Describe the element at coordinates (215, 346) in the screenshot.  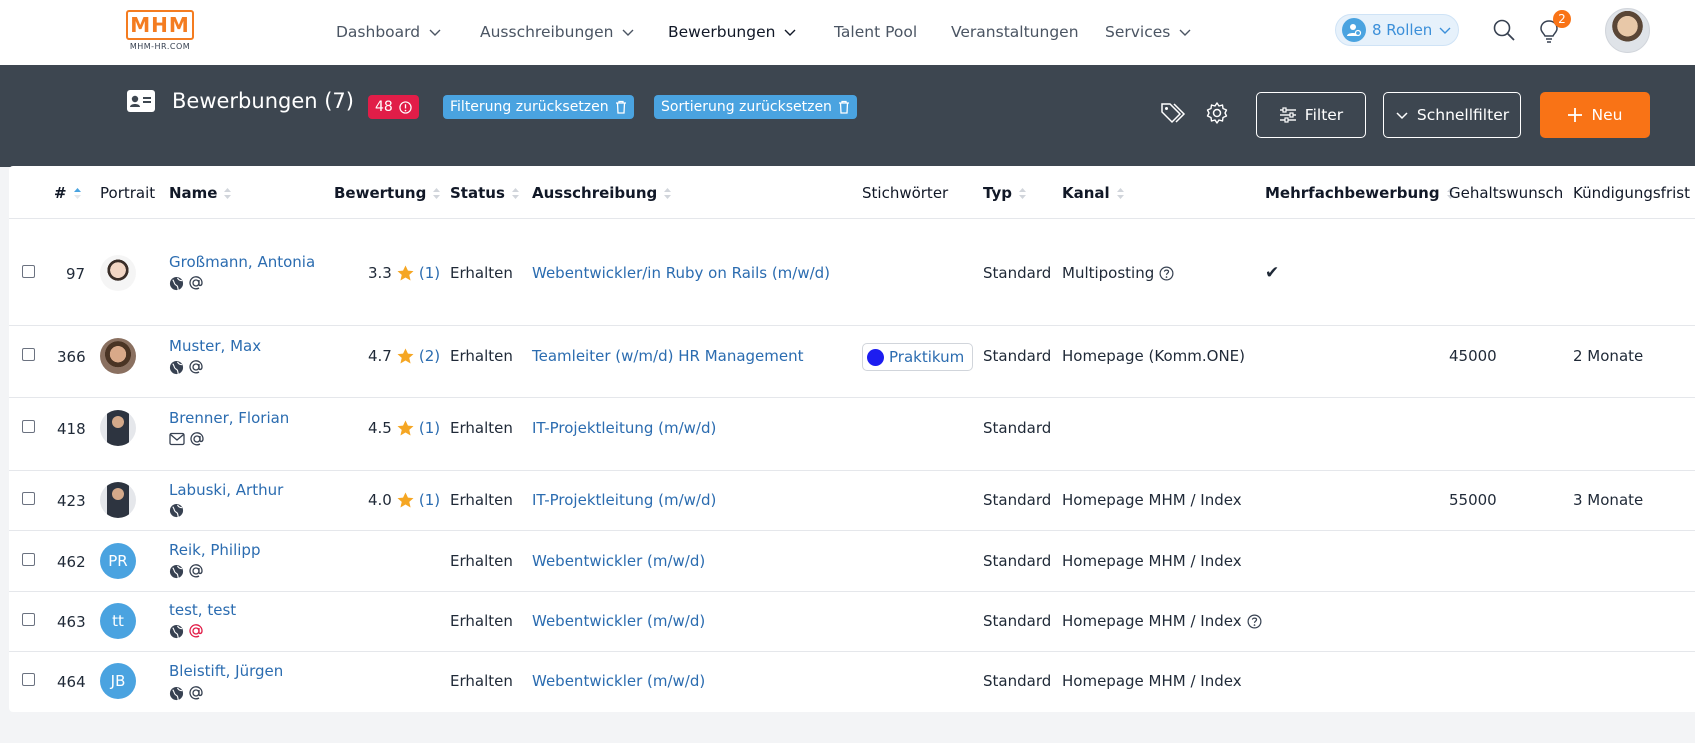
I see `applicant-name-link: Muster, Max` at that location.